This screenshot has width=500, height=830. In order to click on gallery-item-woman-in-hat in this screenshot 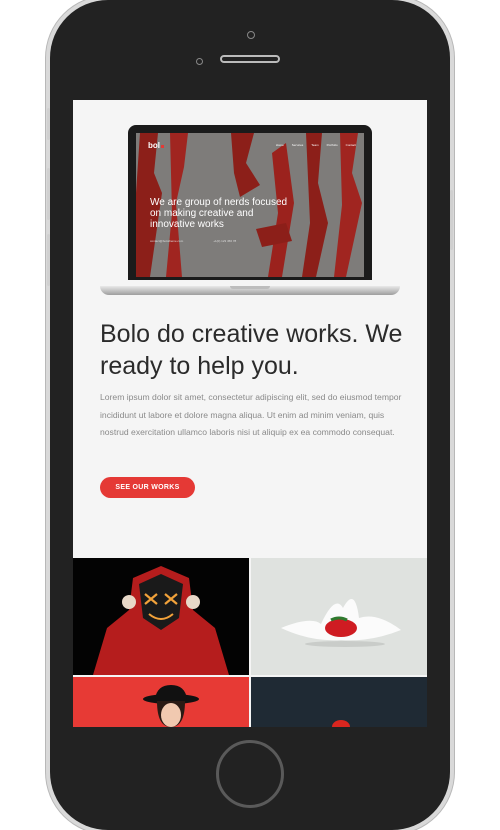, I will do `click(161, 702)`.